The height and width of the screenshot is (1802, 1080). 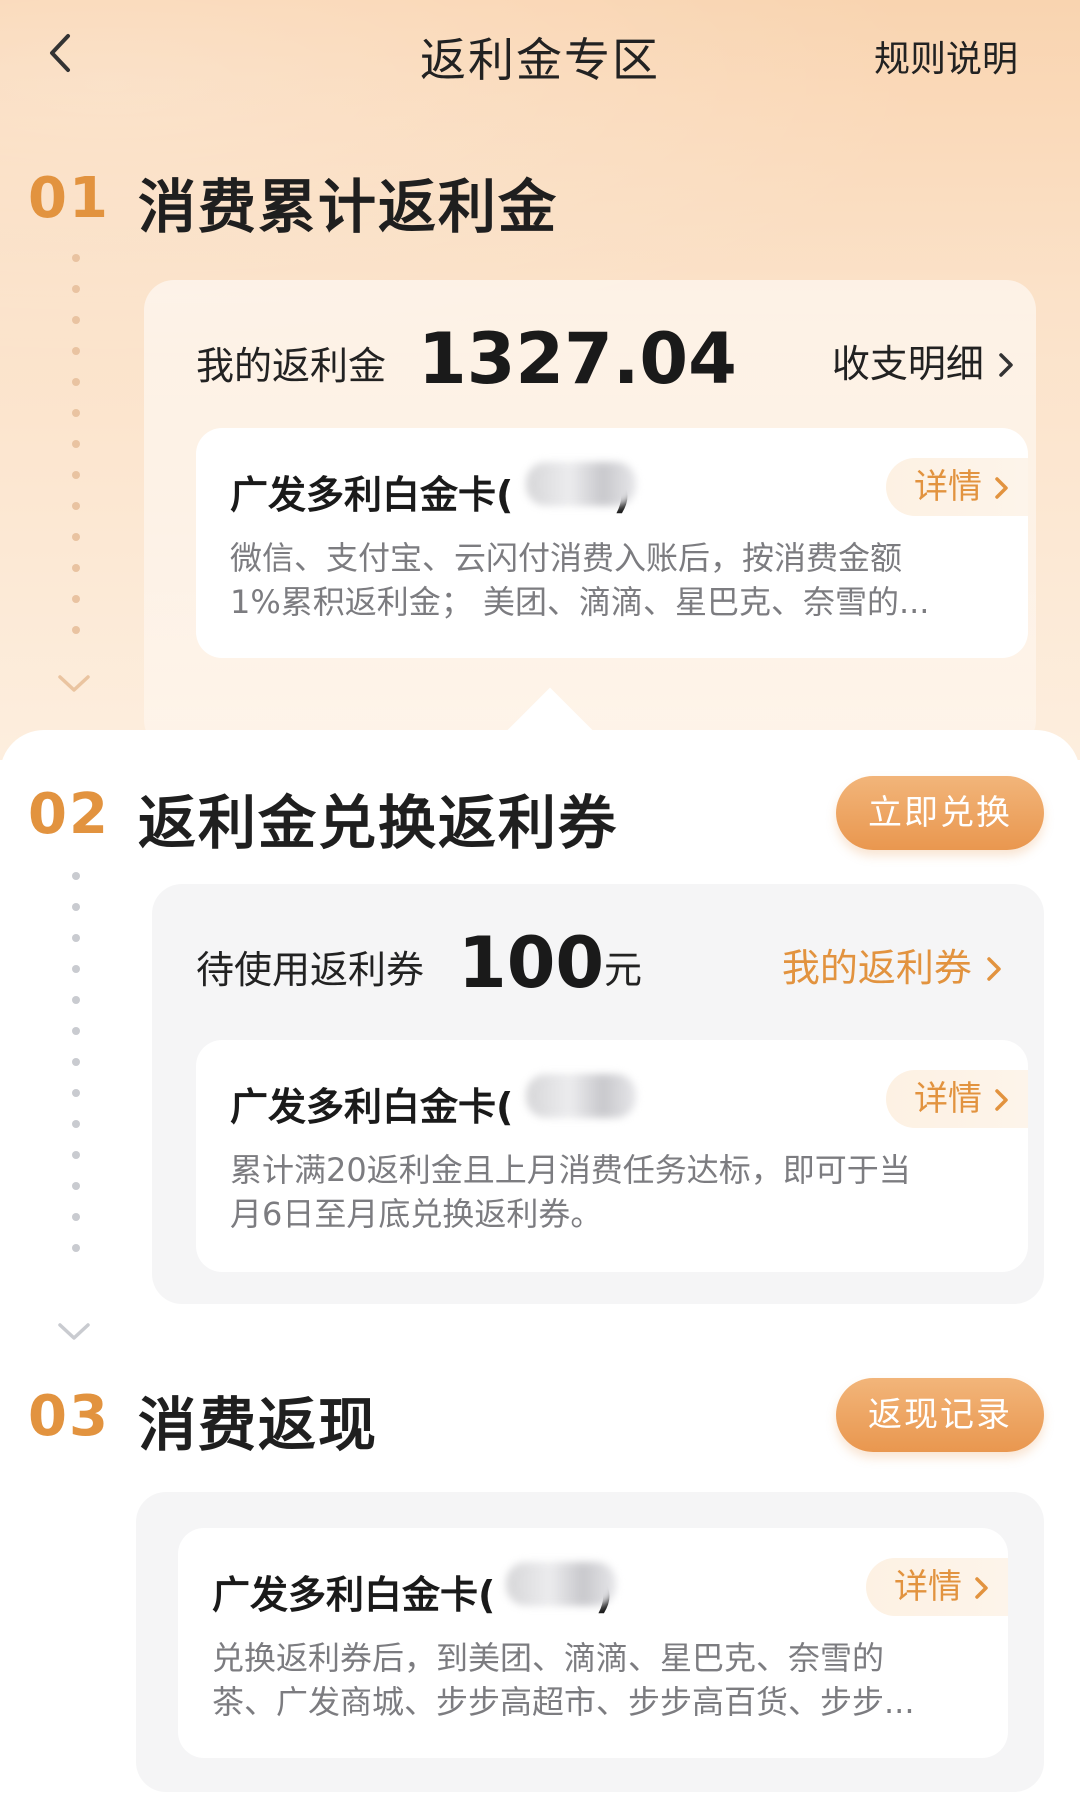 I want to click on coupon-row: 待使用返利券 100 元 我的返利券, so click(x=598, y=963).